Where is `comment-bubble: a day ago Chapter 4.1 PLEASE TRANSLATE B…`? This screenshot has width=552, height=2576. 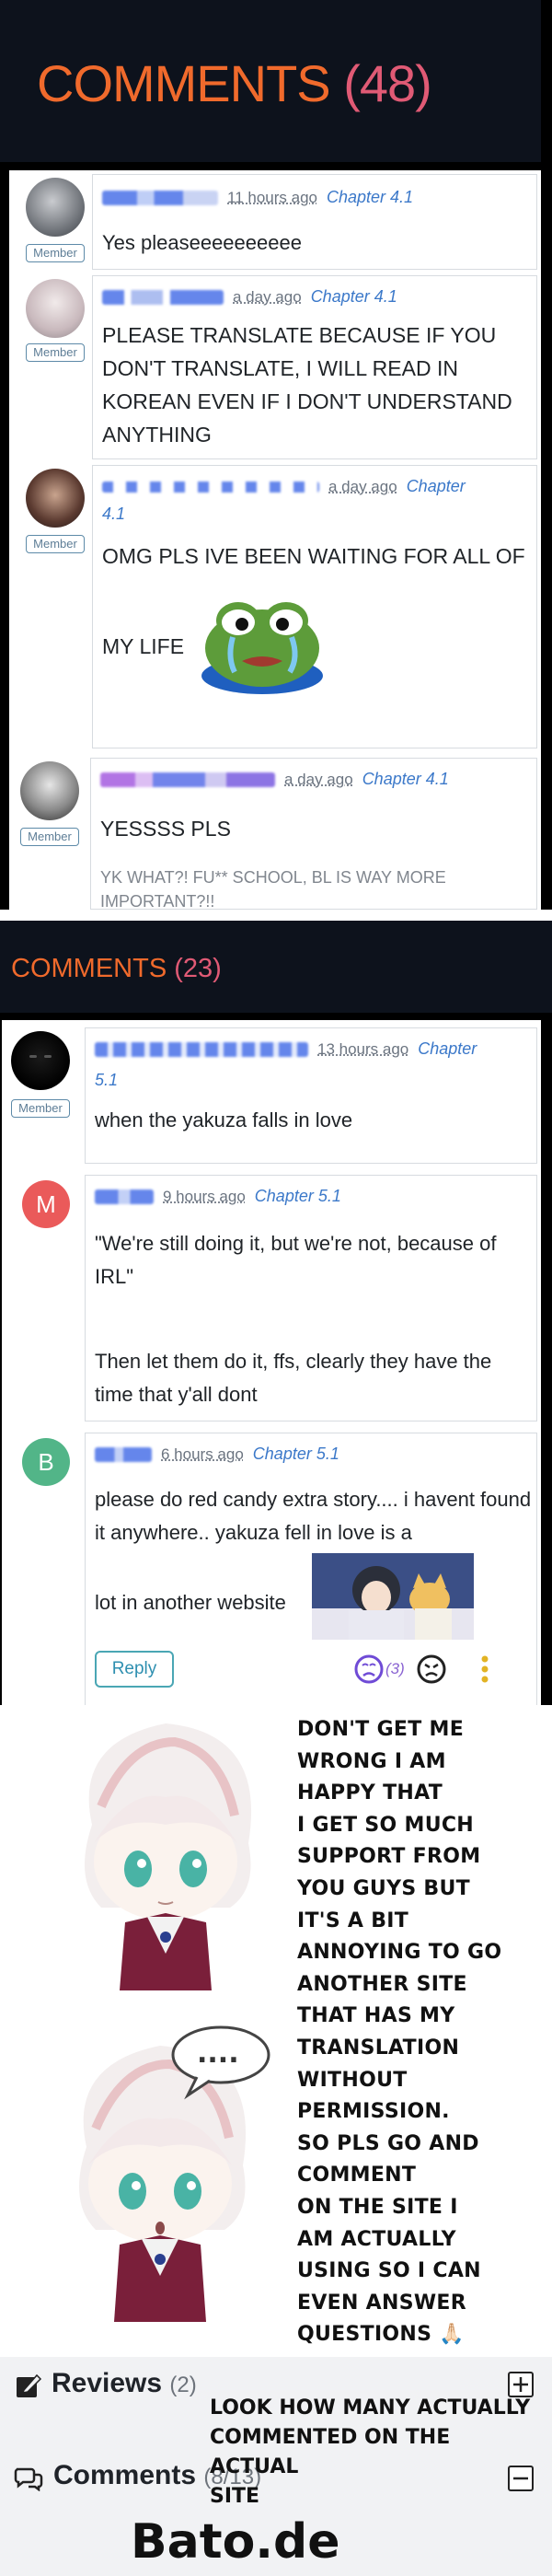
comment-bubble: a day ago Chapter 4.1 PLEASE TRANSLATE B… is located at coordinates (314, 367).